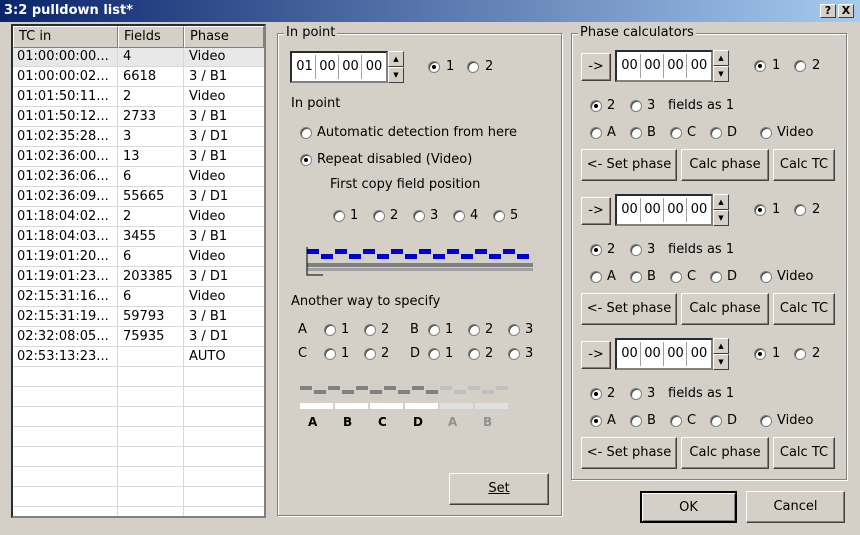 The width and height of the screenshot is (860, 535). I want to click on field-position-3-radio, so click(419, 216).